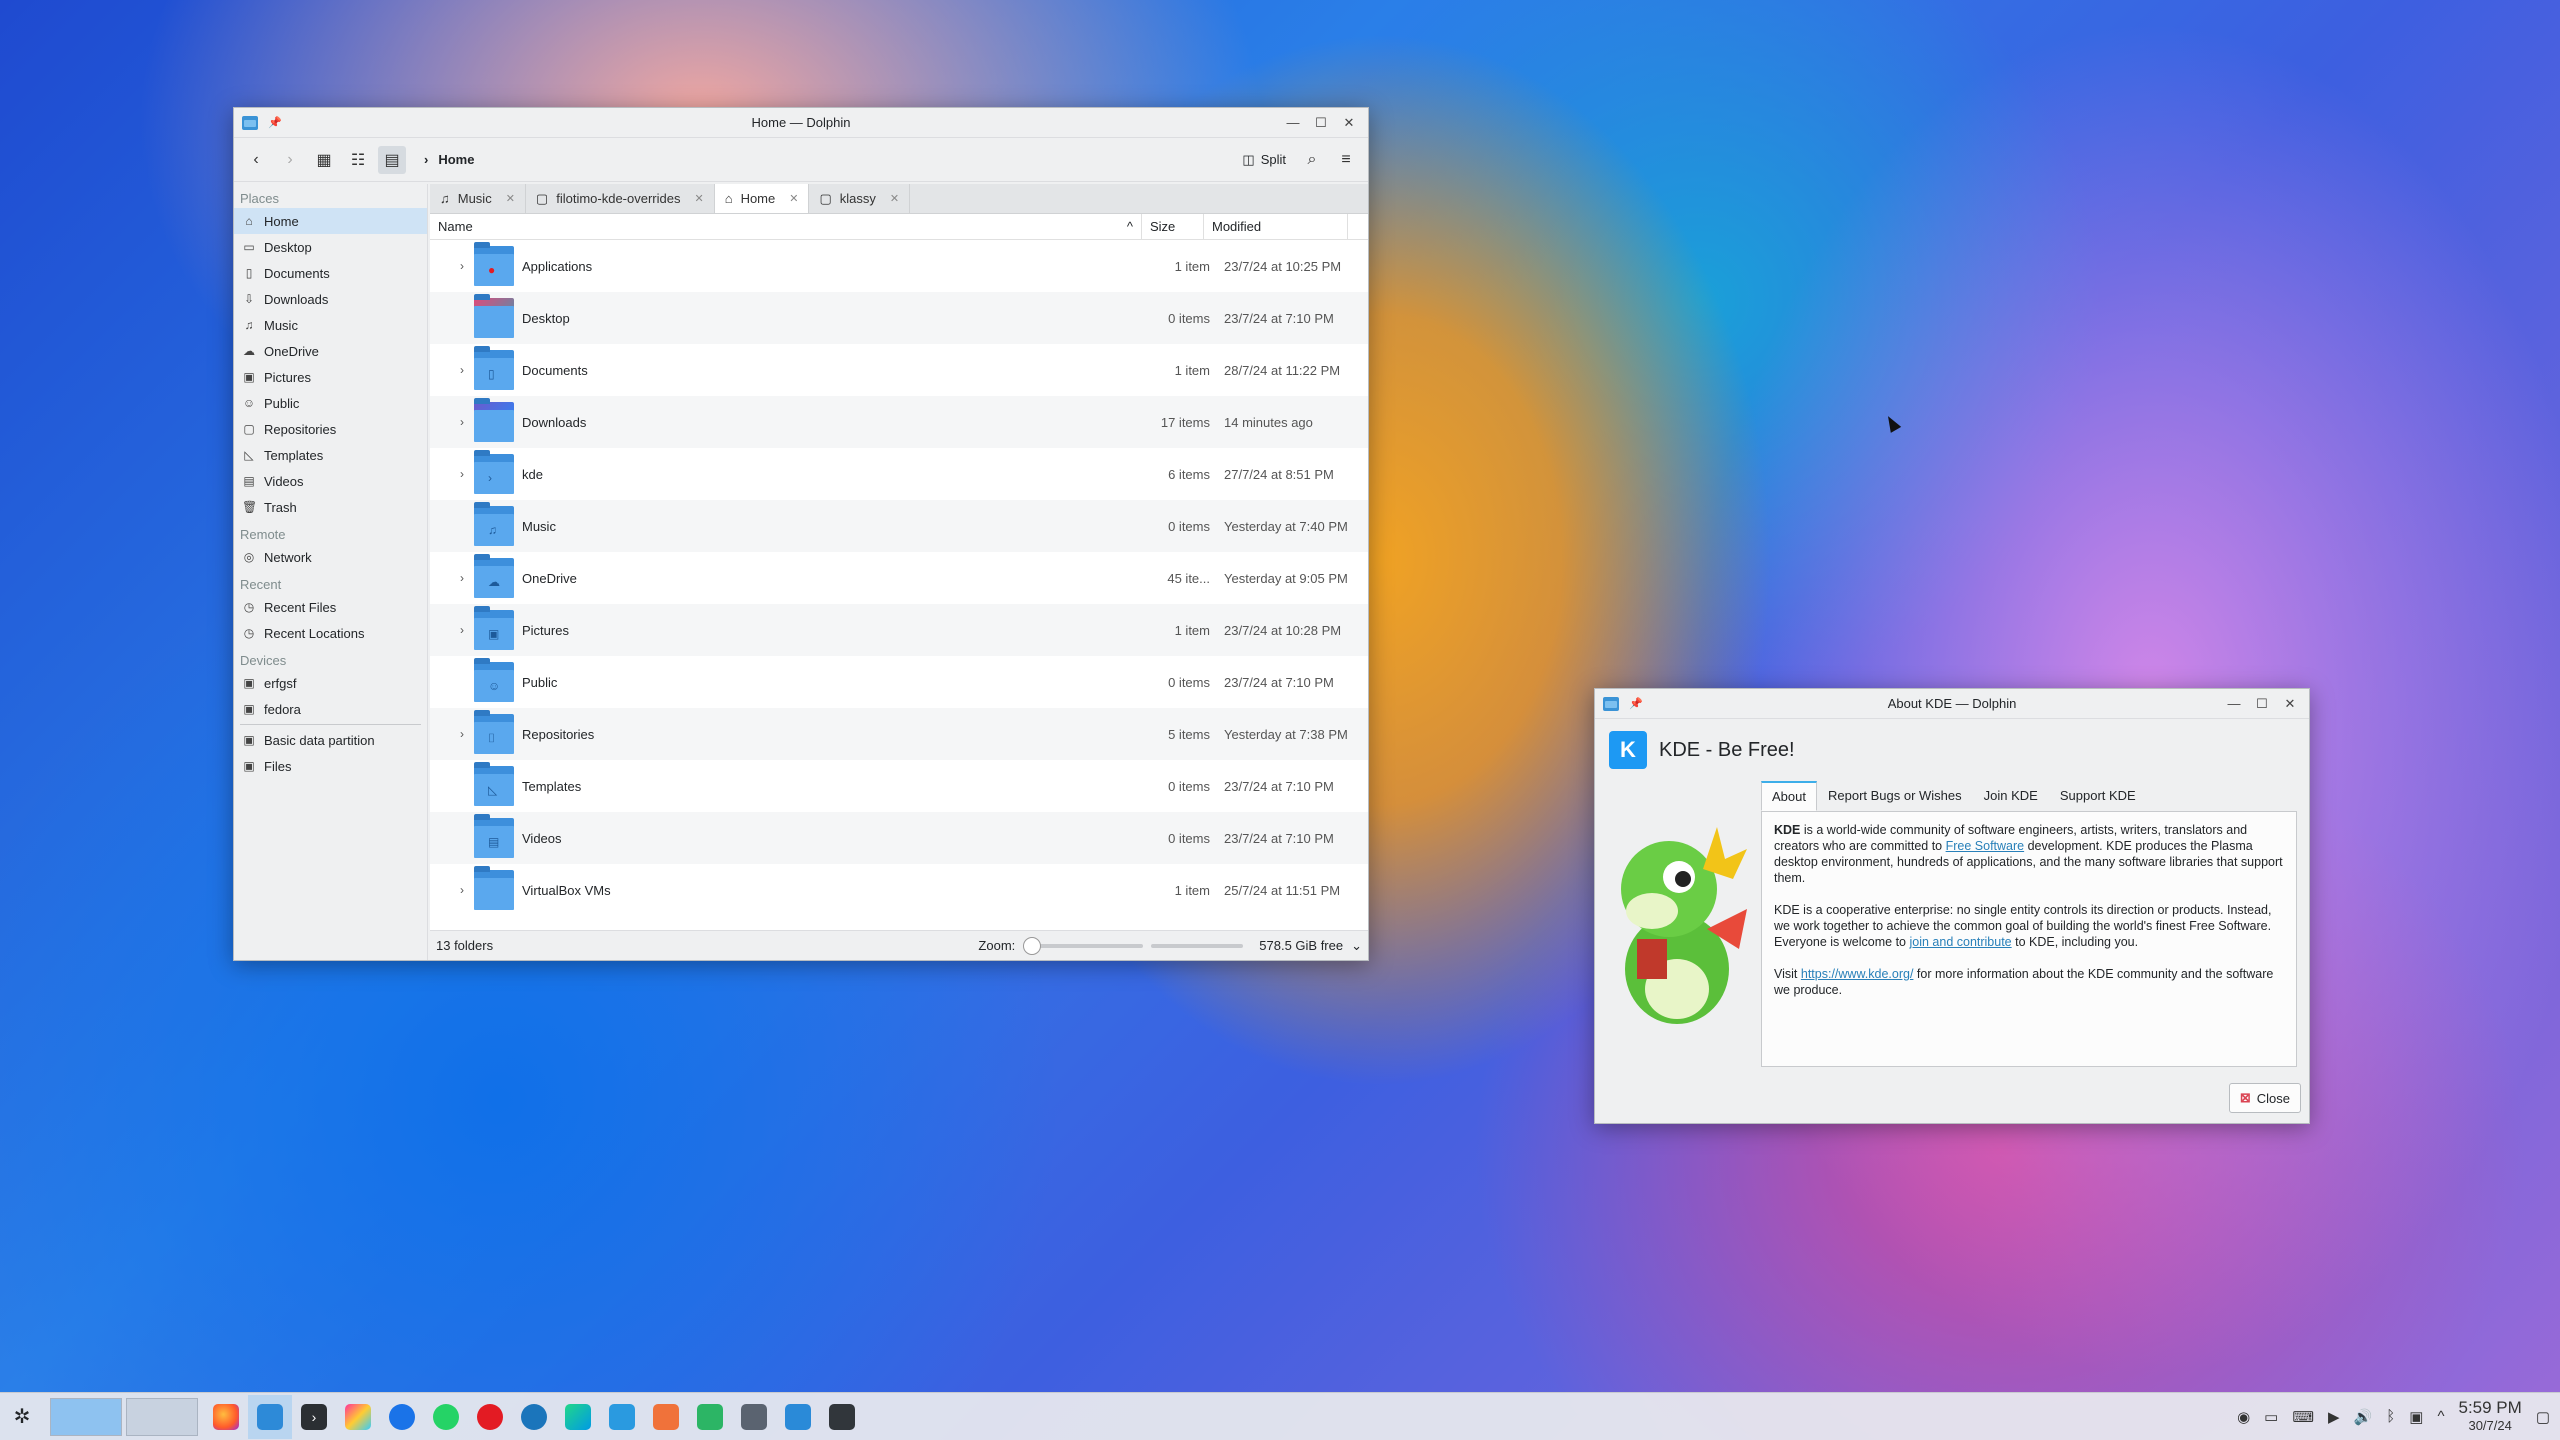 This screenshot has height=1440, width=2560. What do you see at coordinates (2243, 1417) in the screenshot?
I see `status-icon: ◉` at bounding box center [2243, 1417].